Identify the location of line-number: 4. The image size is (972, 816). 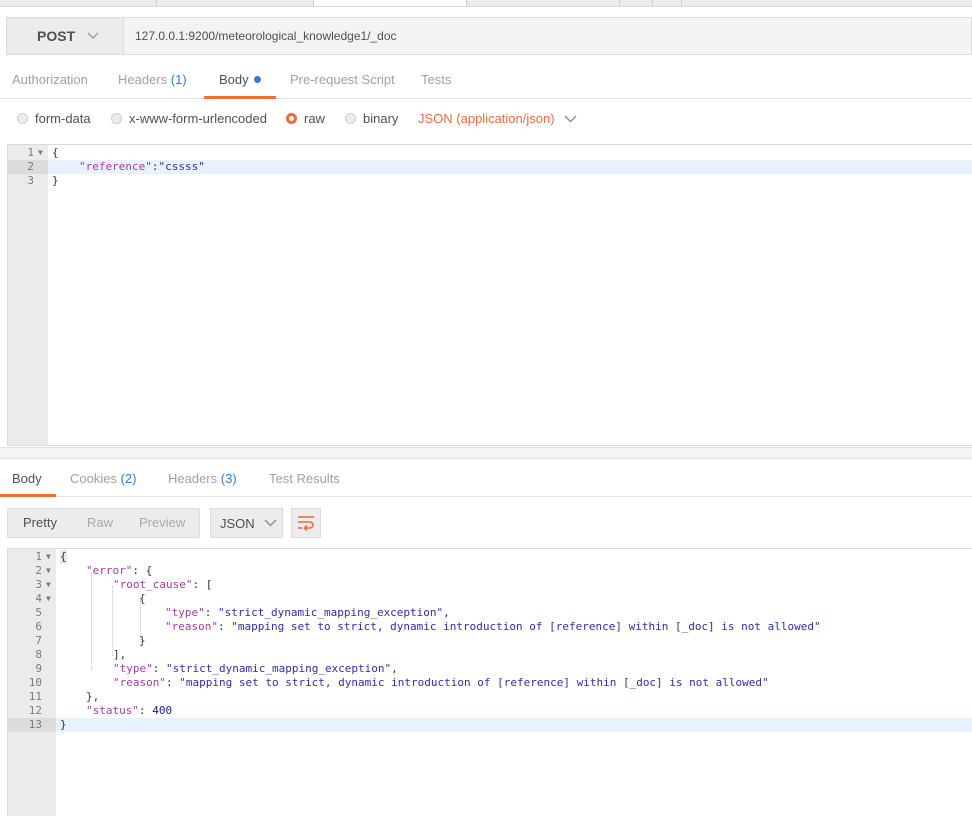
(38, 598).